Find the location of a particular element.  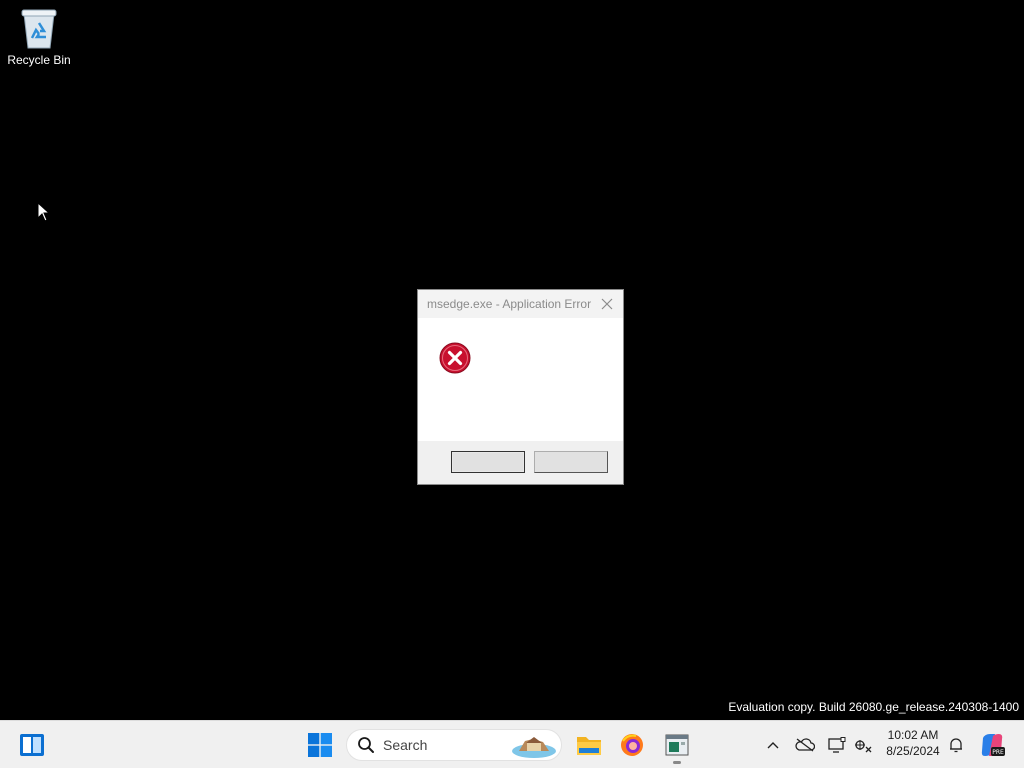

copilot-badge: PRE is located at coordinates (998, 752).